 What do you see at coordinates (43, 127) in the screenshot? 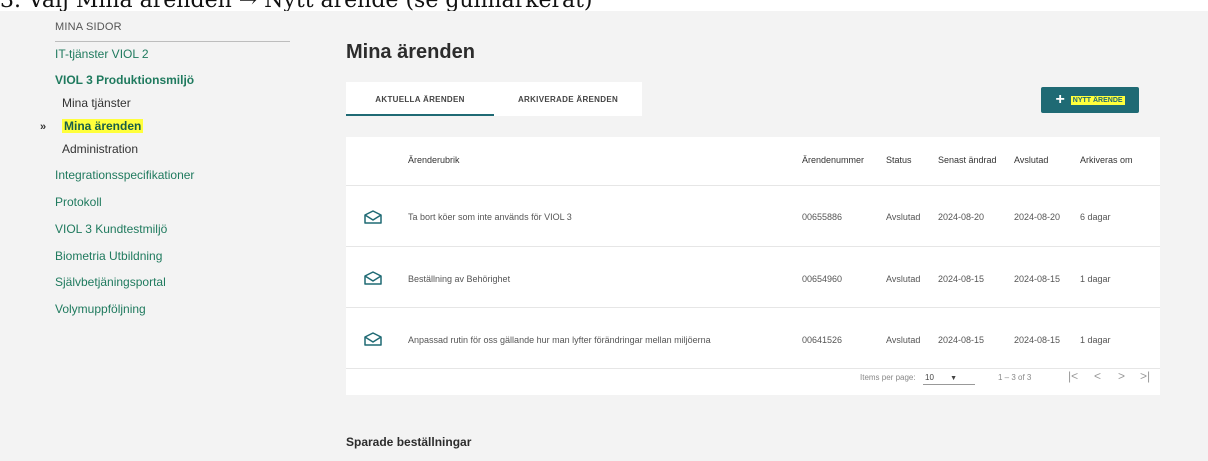
I see `active-item-marker-icon: »` at bounding box center [43, 127].